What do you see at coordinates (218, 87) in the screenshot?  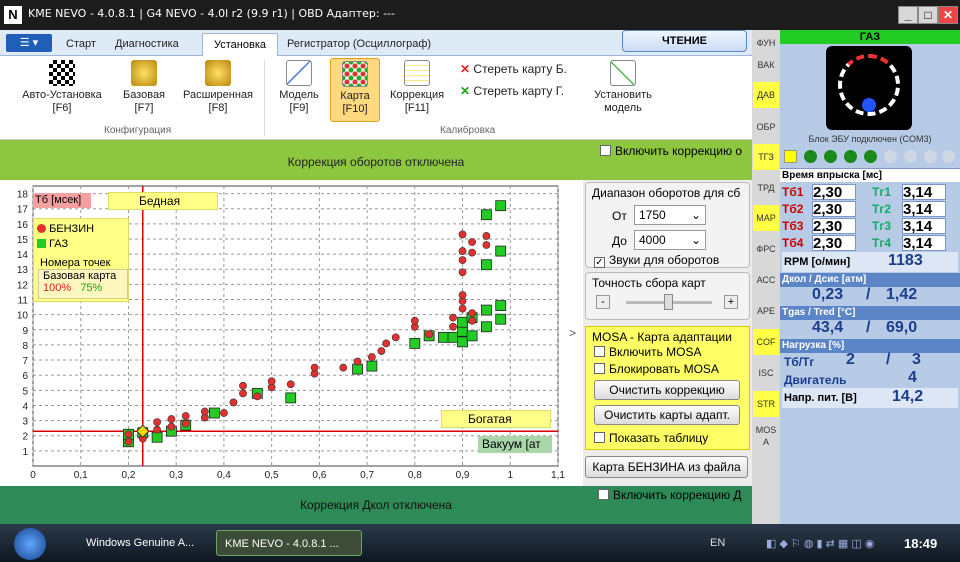 I see `advanced-button: Расширенная [F8]` at bounding box center [218, 87].